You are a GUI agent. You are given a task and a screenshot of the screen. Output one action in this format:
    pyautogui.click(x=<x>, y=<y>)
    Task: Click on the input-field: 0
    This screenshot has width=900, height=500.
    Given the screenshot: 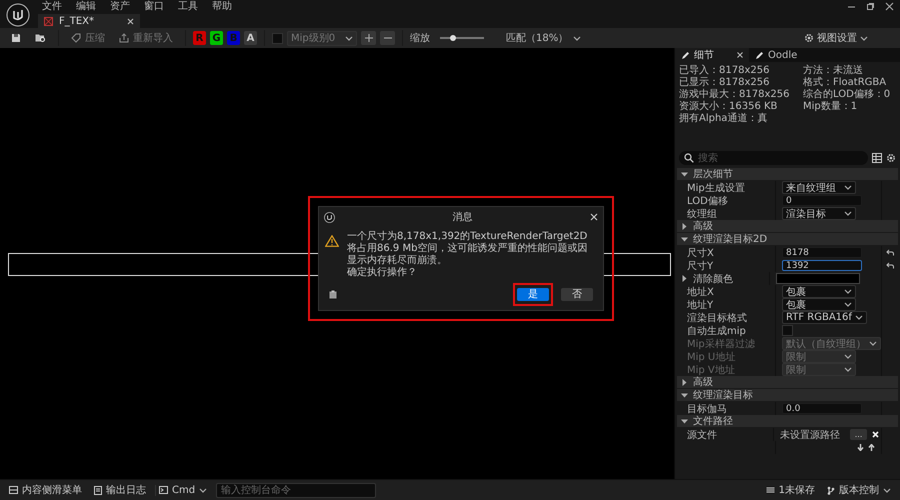 What is the action you would take?
    pyautogui.click(x=822, y=200)
    